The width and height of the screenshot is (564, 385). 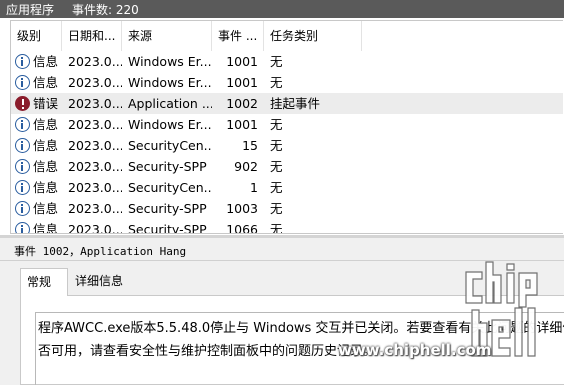 What do you see at coordinates (22, 103) in the screenshot?
I see `error-icon` at bounding box center [22, 103].